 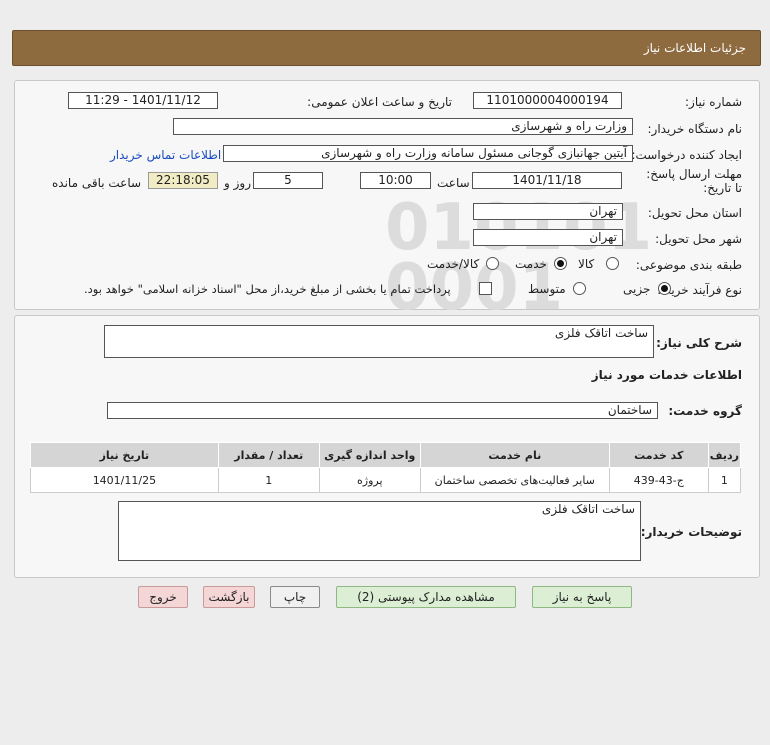 I want to click on page-title: جزئیات اطلاعات نیاز, so click(x=694, y=48).